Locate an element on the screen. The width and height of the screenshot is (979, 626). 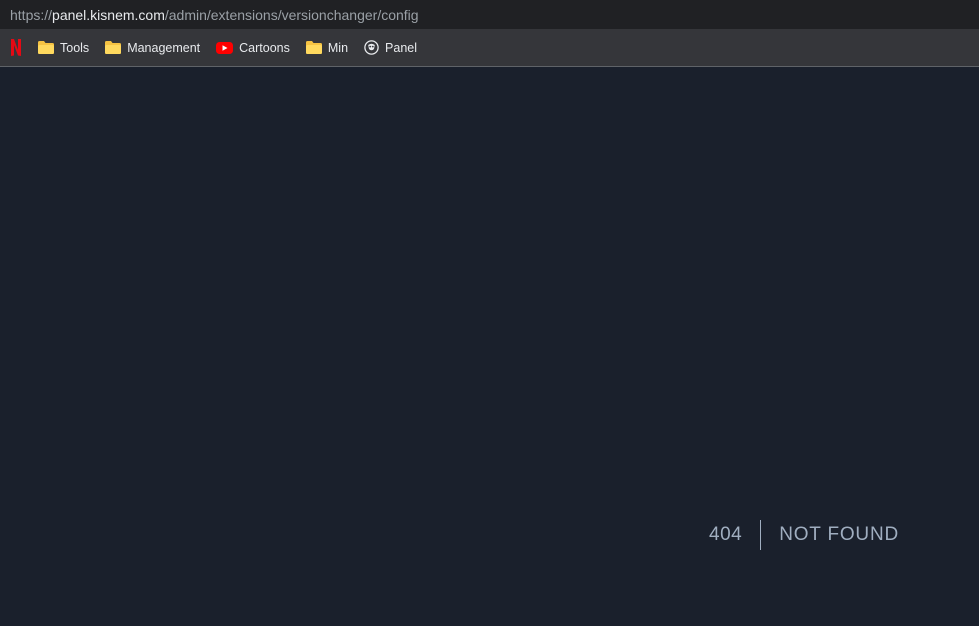
youtube-icon is located at coordinates (225, 47).